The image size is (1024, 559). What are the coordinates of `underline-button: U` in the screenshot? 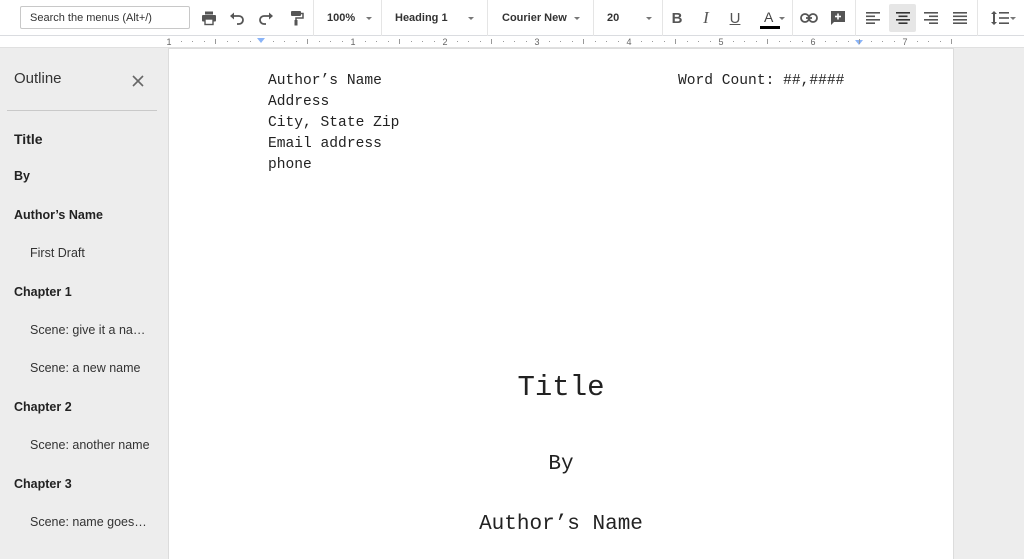 It's located at (735, 18).